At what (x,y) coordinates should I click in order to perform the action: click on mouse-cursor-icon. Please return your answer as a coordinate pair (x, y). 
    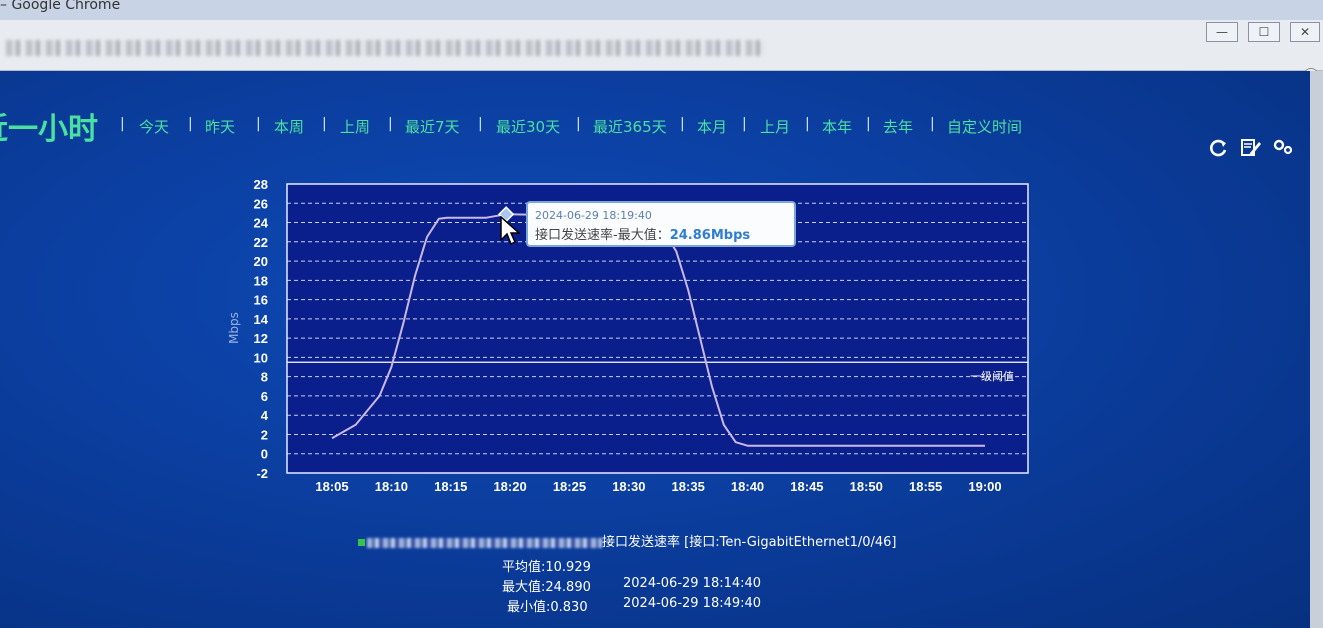
    Looking at the image, I should click on (510, 231).